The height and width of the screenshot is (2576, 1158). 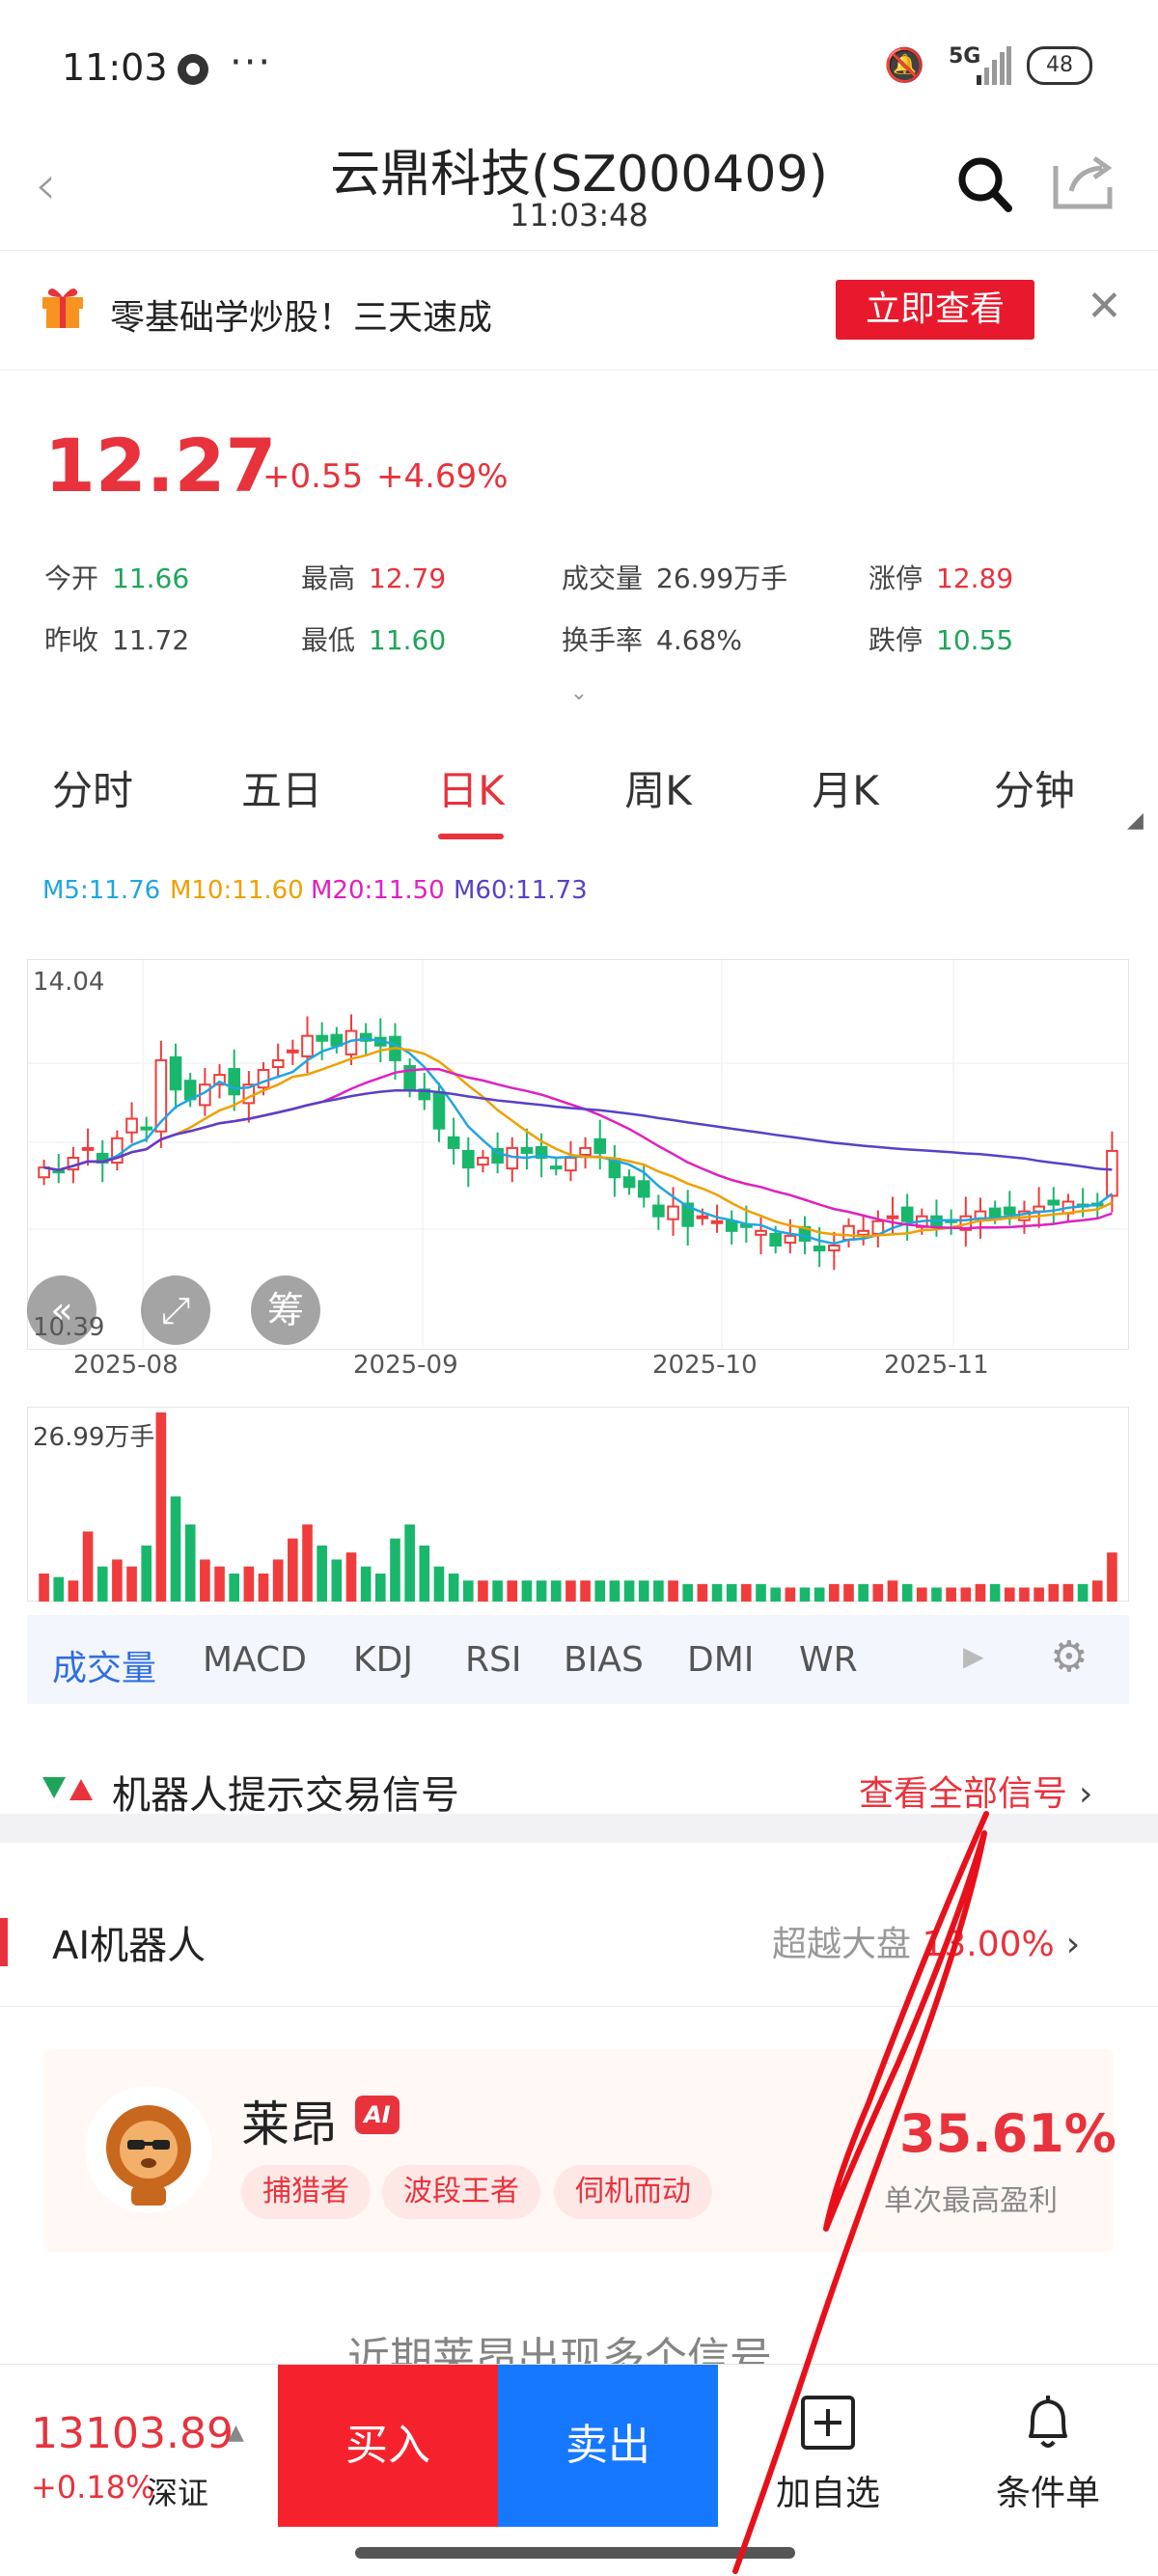 I want to click on share-icon, so click(x=1084, y=181).